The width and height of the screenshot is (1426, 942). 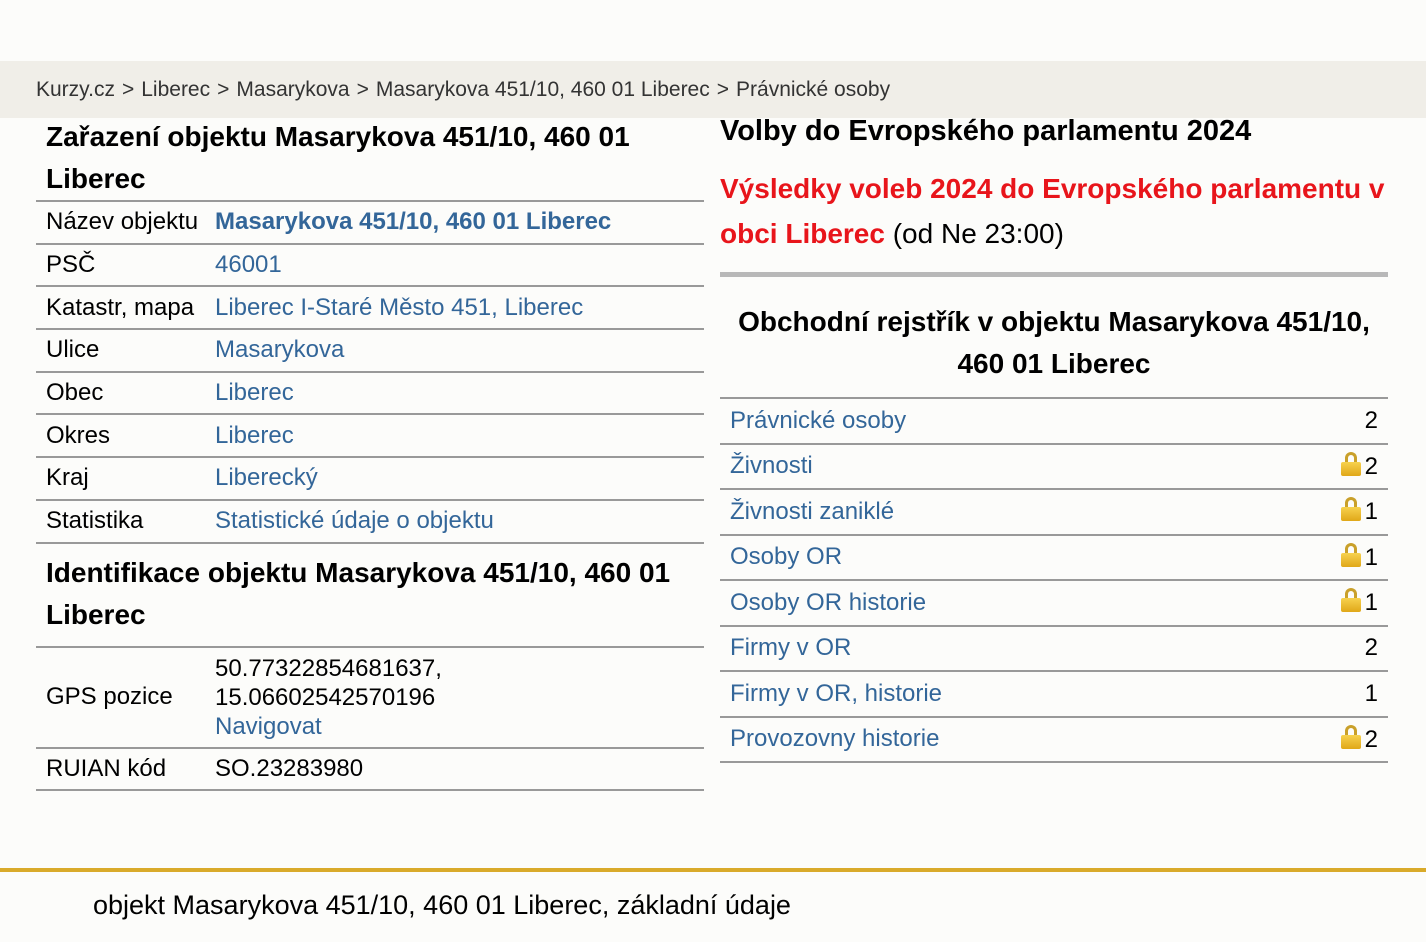 I want to click on row-value-link: Masarykova, so click(x=279, y=349).